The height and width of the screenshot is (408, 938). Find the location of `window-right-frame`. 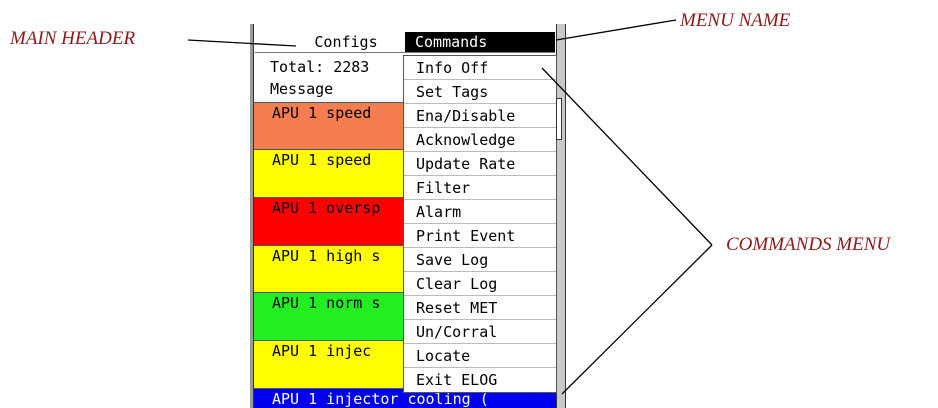

window-right-frame is located at coordinates (561, 216).